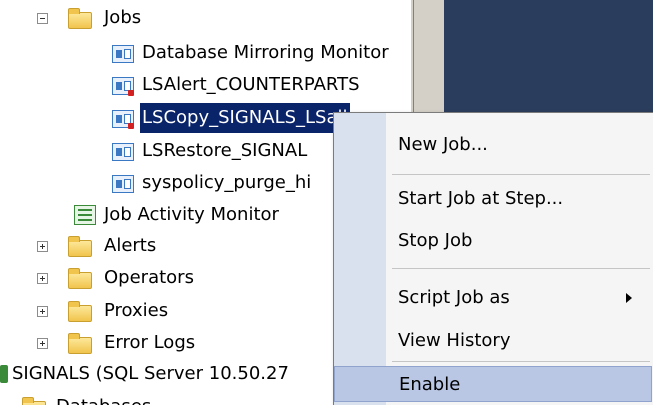  Describe the element at coordinates (150, 342) in the screenshot. I see `tree-node-label: Error Logs` at that location.